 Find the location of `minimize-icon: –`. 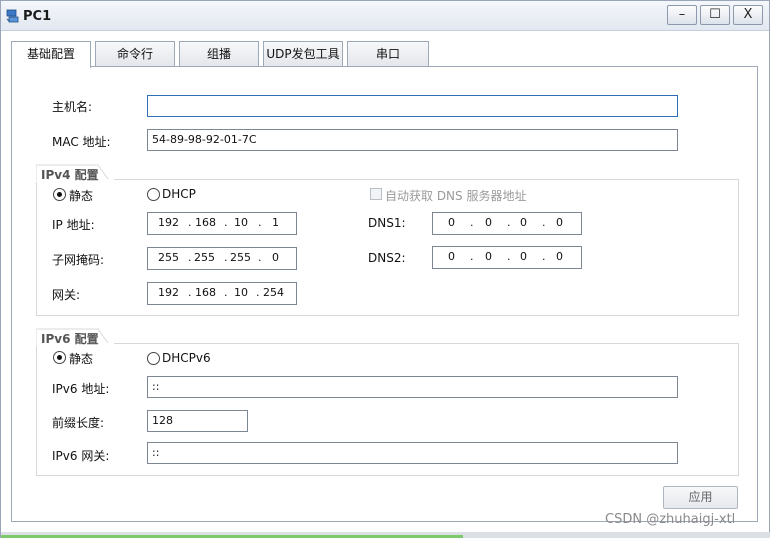

minimize-icon: – is located at coordinates (682, 14).